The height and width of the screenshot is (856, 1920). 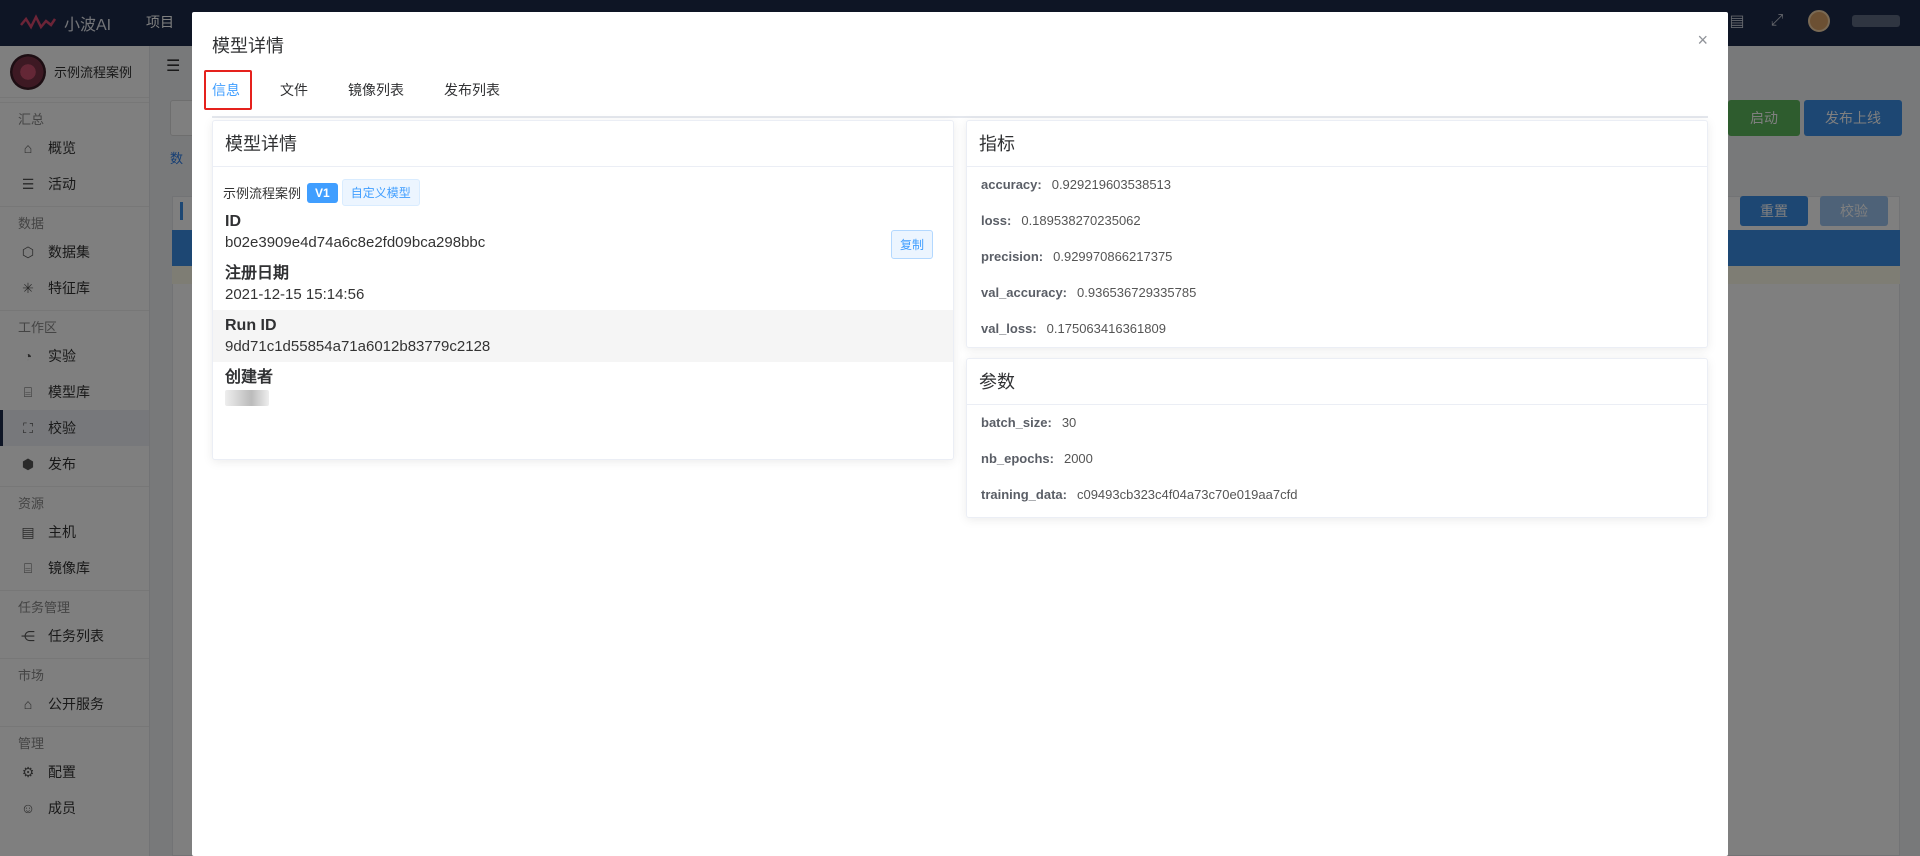 I want to click on kv-row: accuracy: 0.929219603538513, so click(x=1337, y=185).